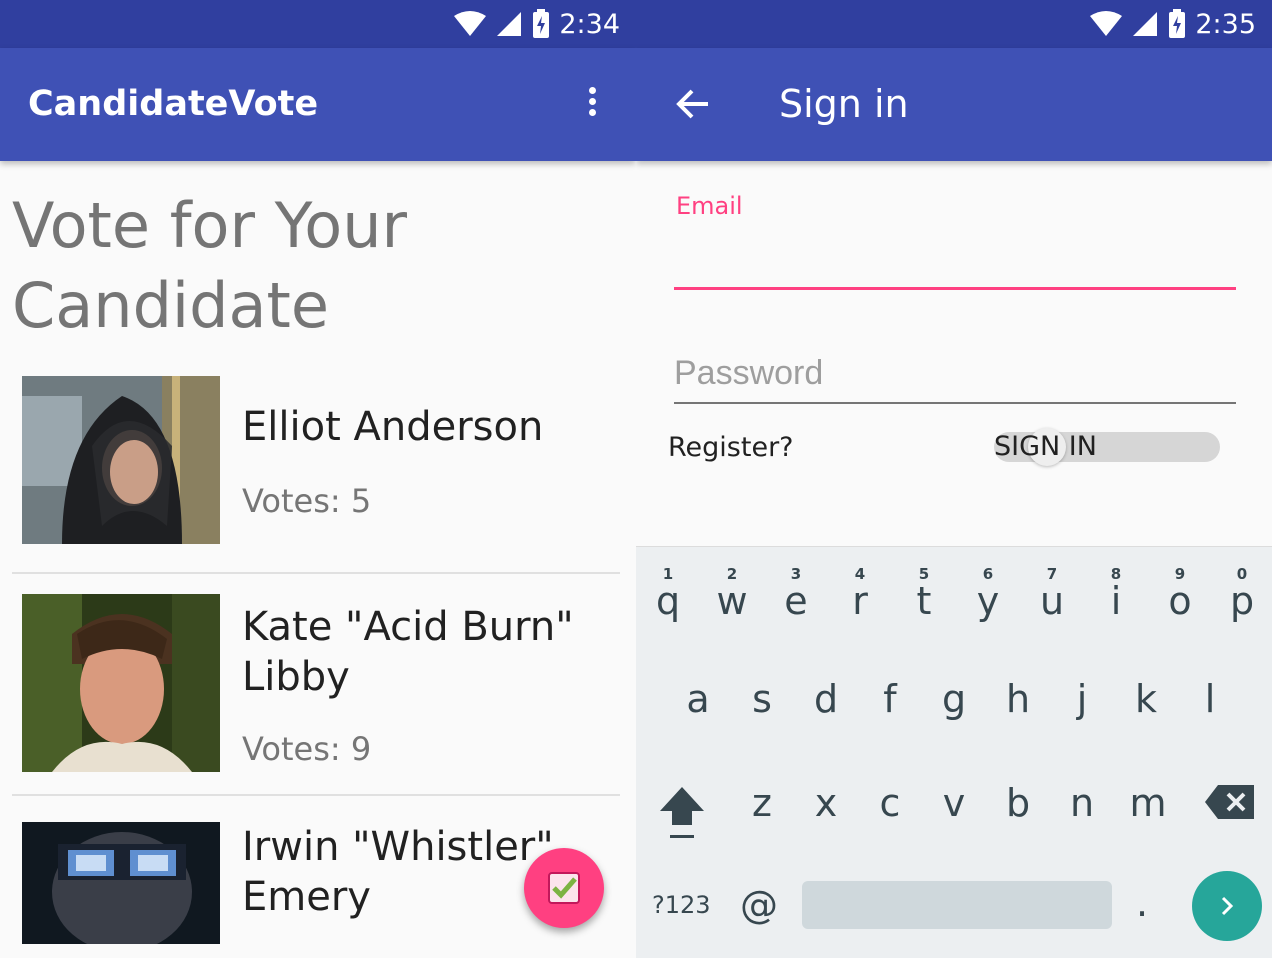 This screenshot has height=958, width=1272. Describe the element at coordinates (954, 803) in the screenshot. I see `key-v: v` at that location.